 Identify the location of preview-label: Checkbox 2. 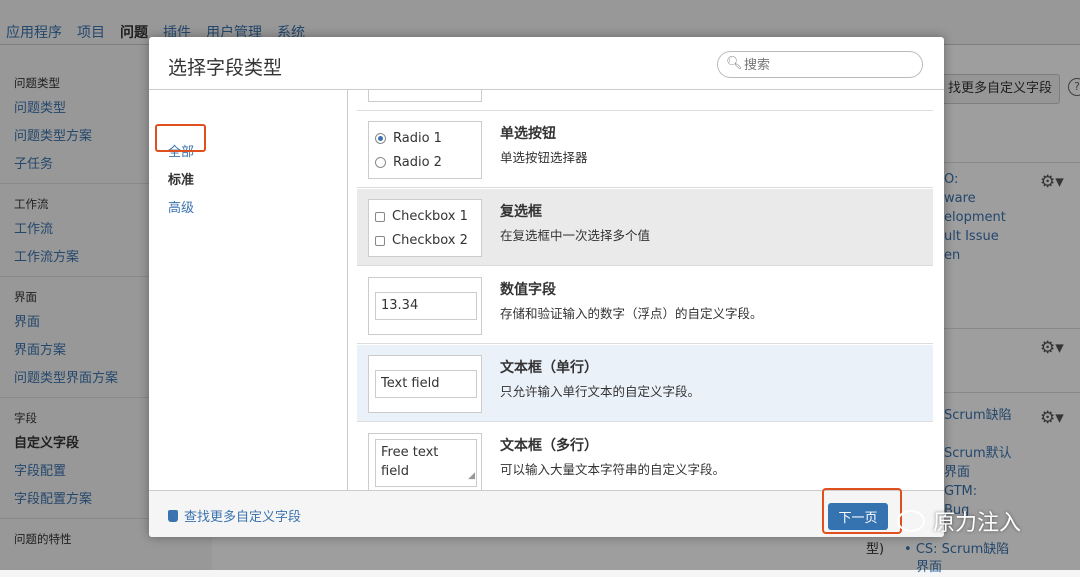
(430, 240).